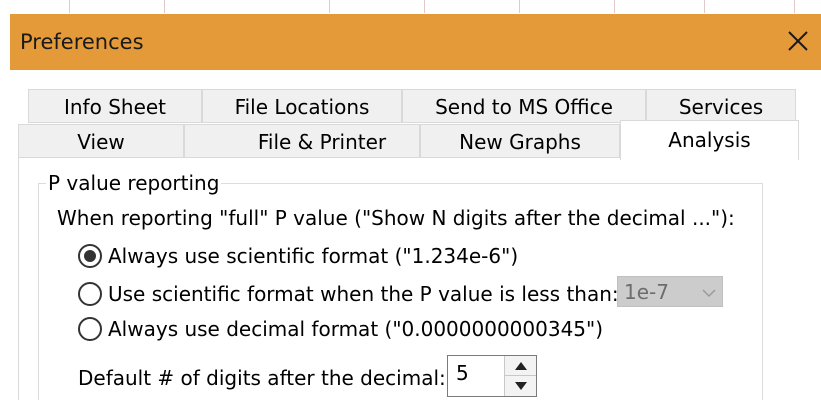 The width and height of the screenshot is (821, 400). What do you see at coordinates (90, 329) in the screenshot?
I see `radio-decimal-always` at bounding box center [90, 329].